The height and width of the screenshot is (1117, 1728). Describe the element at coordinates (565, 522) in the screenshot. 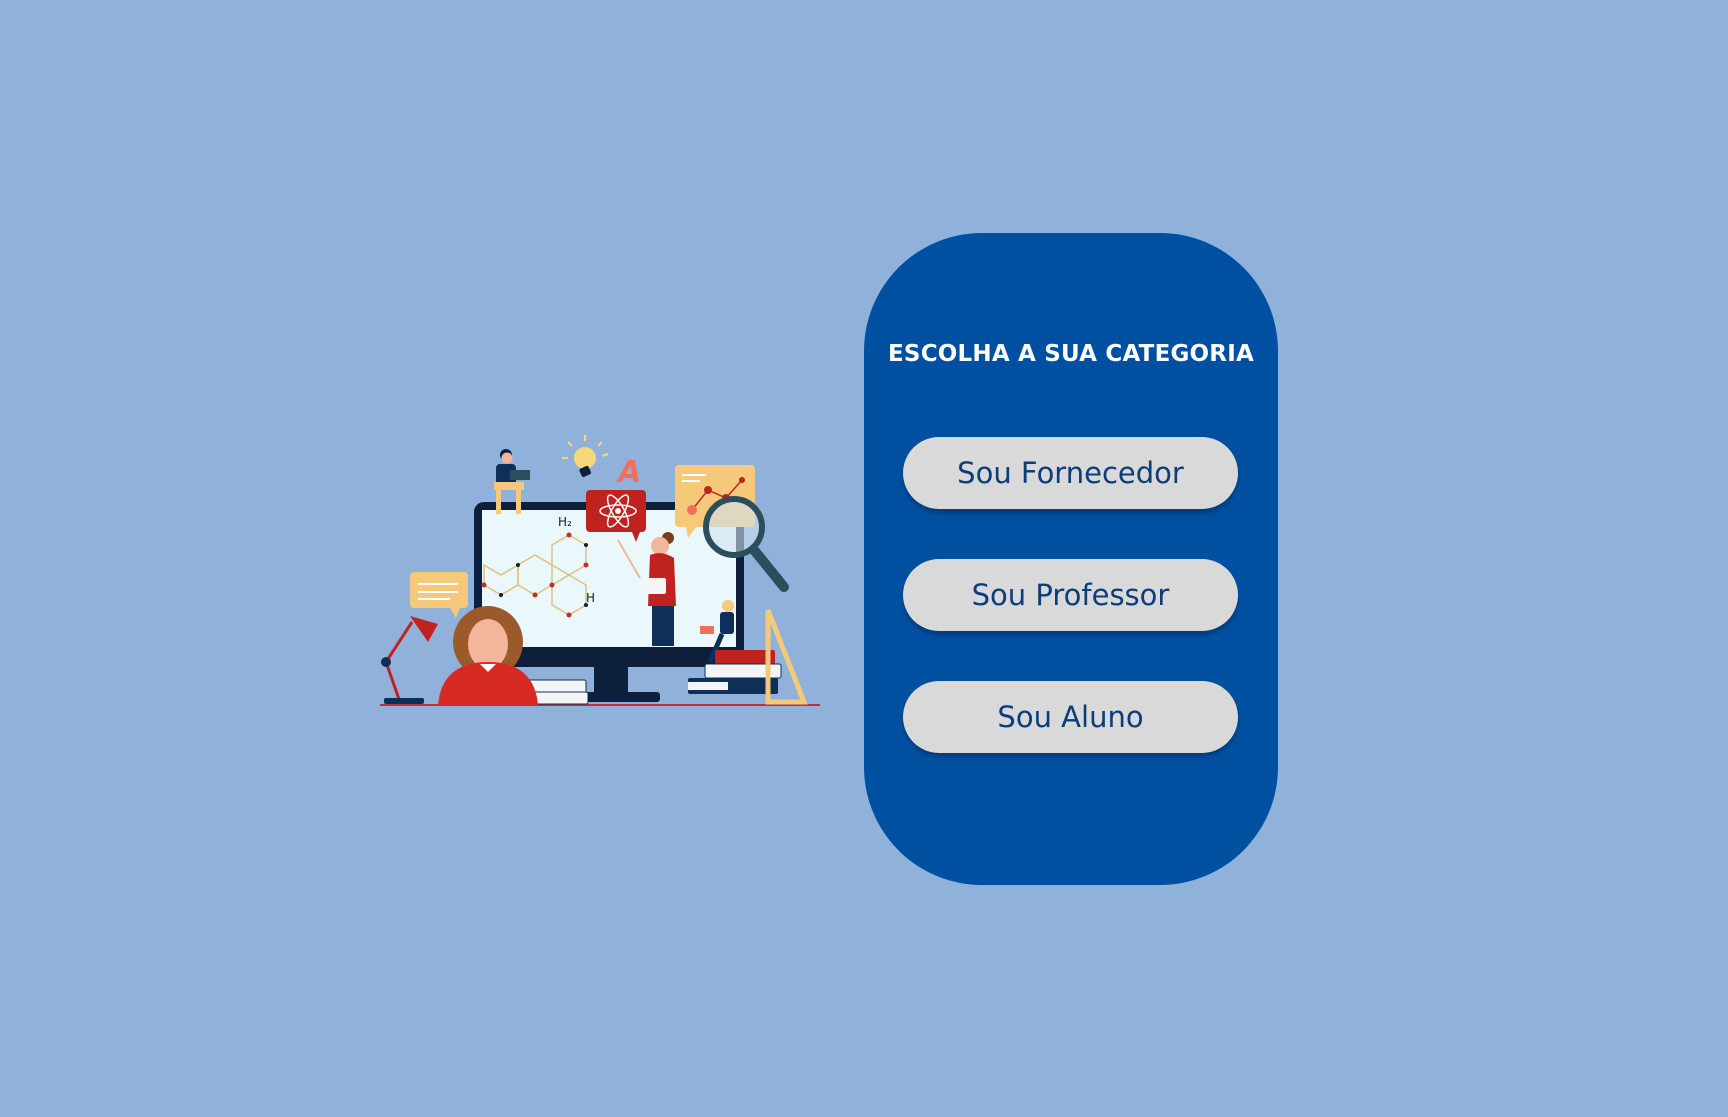

I see `h2-label: H₂` at that location.